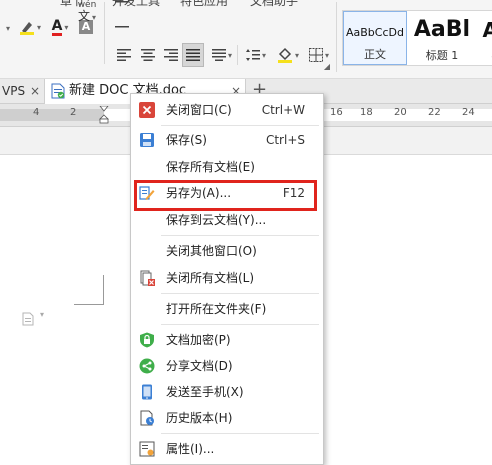 This screenshot has height=465, width=492. I want to click on font-color-button: A ▾, so click(60, 27).